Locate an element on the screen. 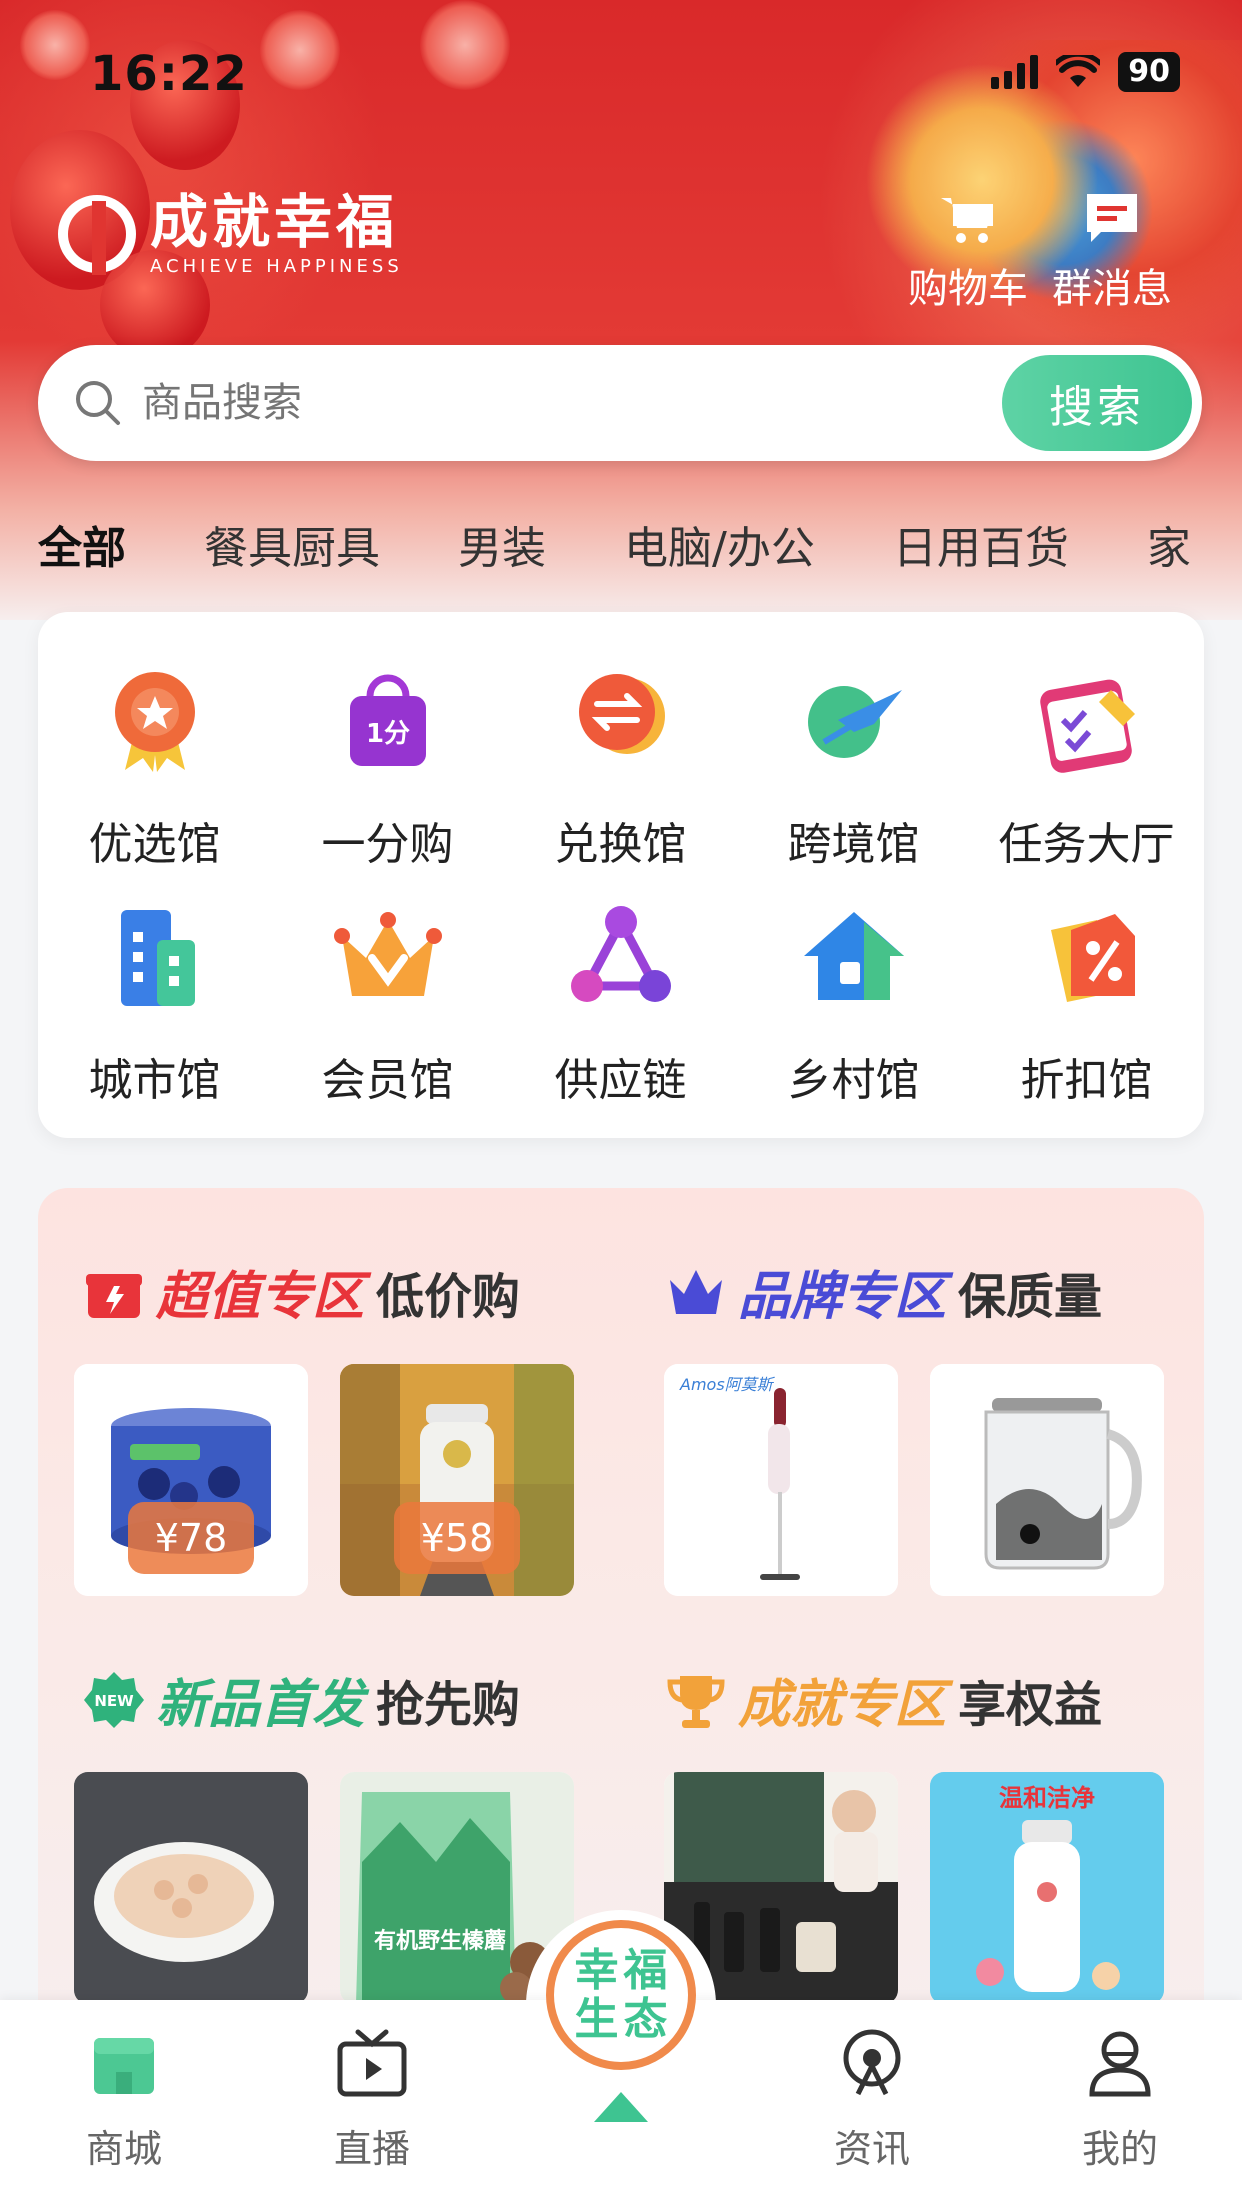 This screenshot has height=2208, width=1242. center-logo-button: 幸 福 生 态 is located at coordinates (621, 1995).